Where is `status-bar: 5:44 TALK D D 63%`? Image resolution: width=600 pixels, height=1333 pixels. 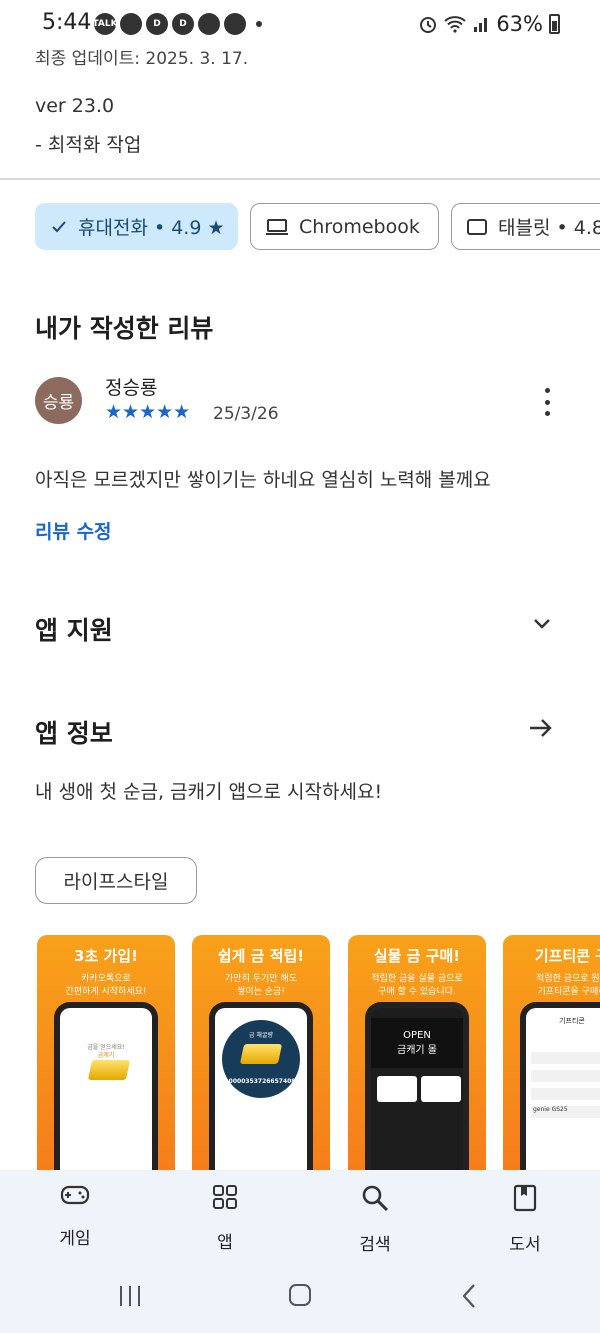 status-bar: 5:44 TALK D D 63% is located at coordinates (300, 24).